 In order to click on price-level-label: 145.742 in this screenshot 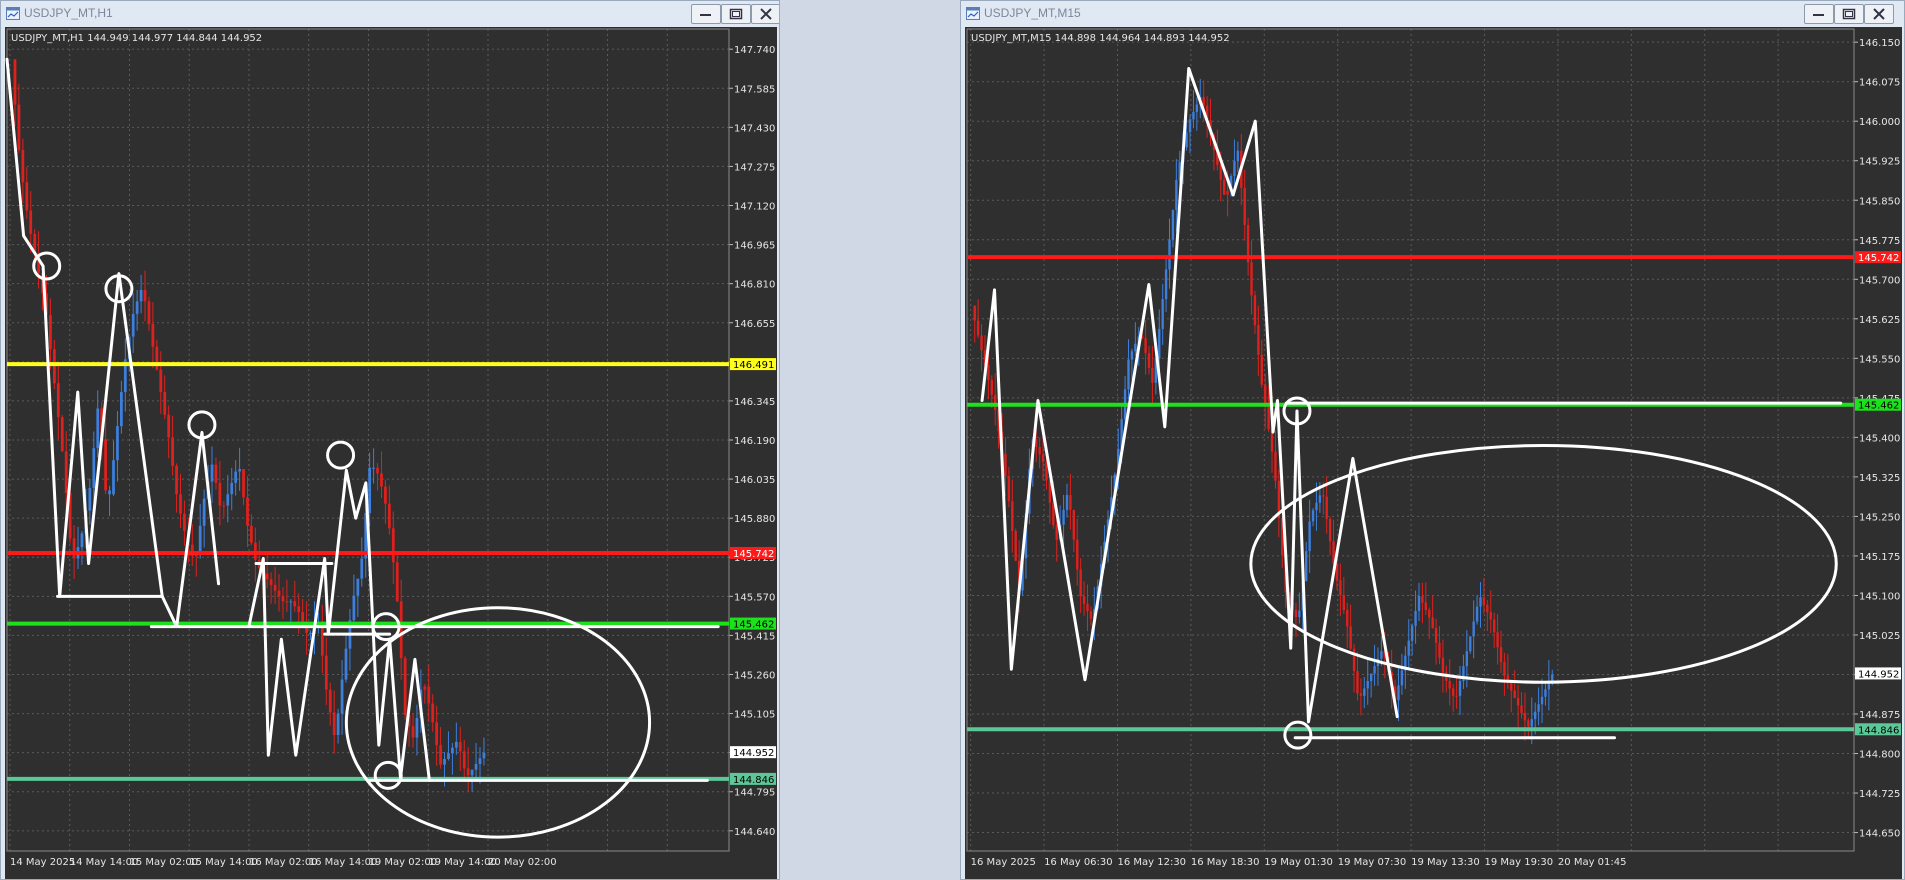, I will do `click(753, 554)`.